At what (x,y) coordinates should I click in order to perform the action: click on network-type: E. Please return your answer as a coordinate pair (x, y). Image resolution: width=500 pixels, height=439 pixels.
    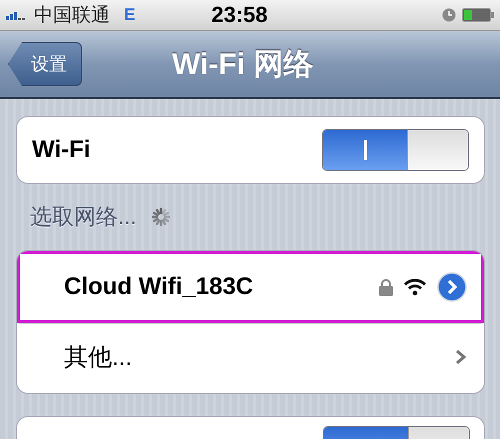
    Looking at the image, I should click on (130, 15).